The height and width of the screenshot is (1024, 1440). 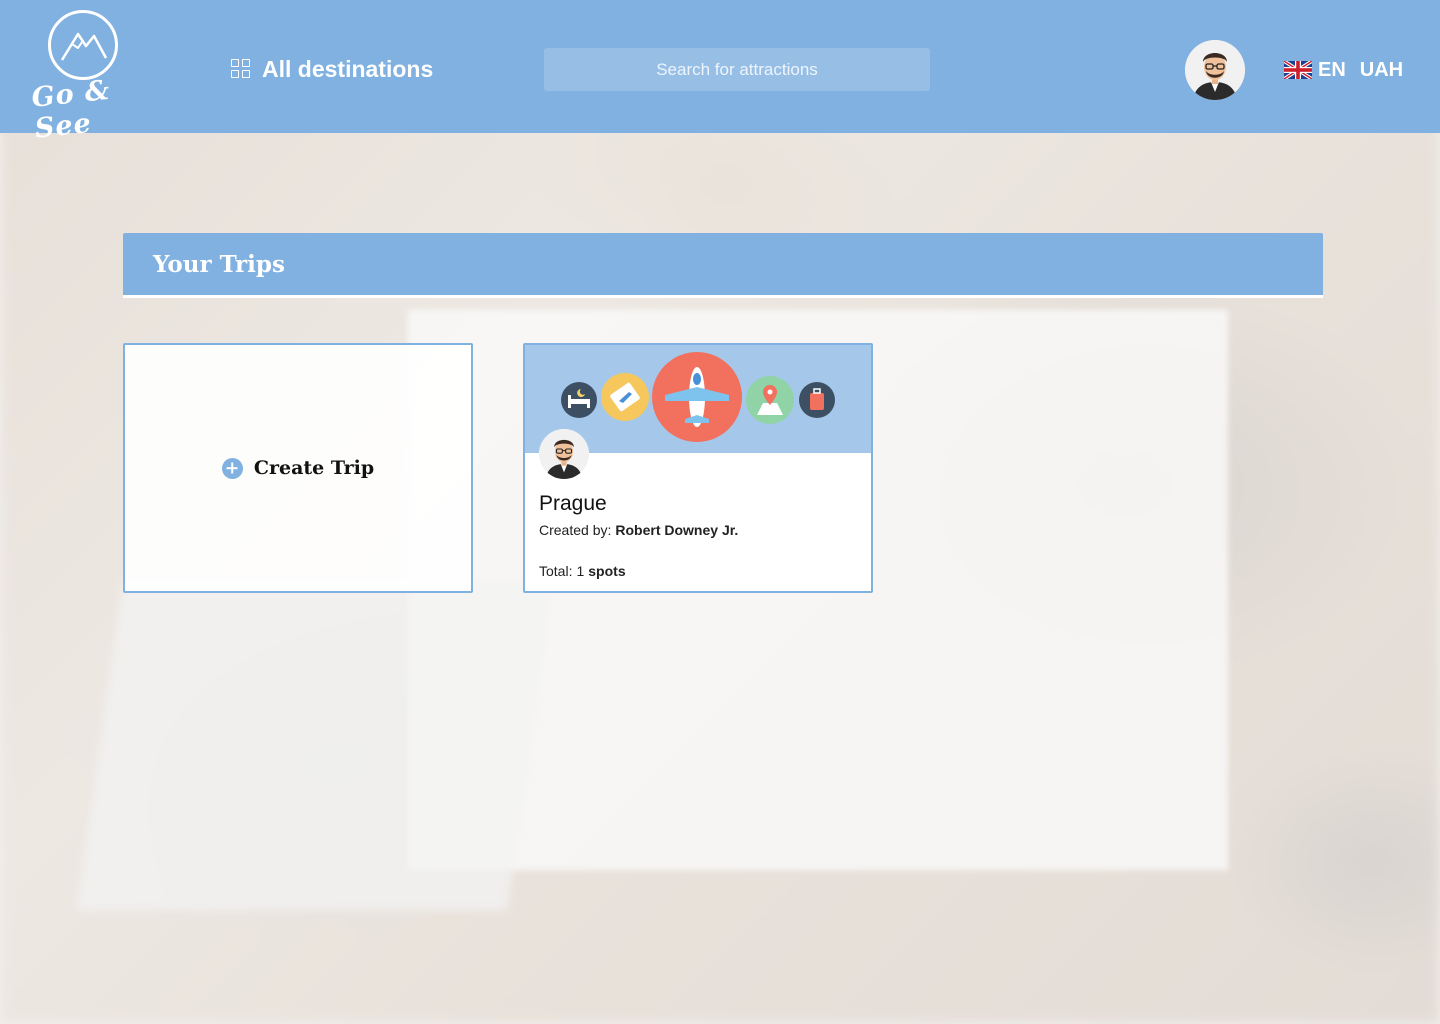 What do you see at coordinates (625, 397) in the screenshot?
I see `ticket-icon` at bounding box center [625, 397].